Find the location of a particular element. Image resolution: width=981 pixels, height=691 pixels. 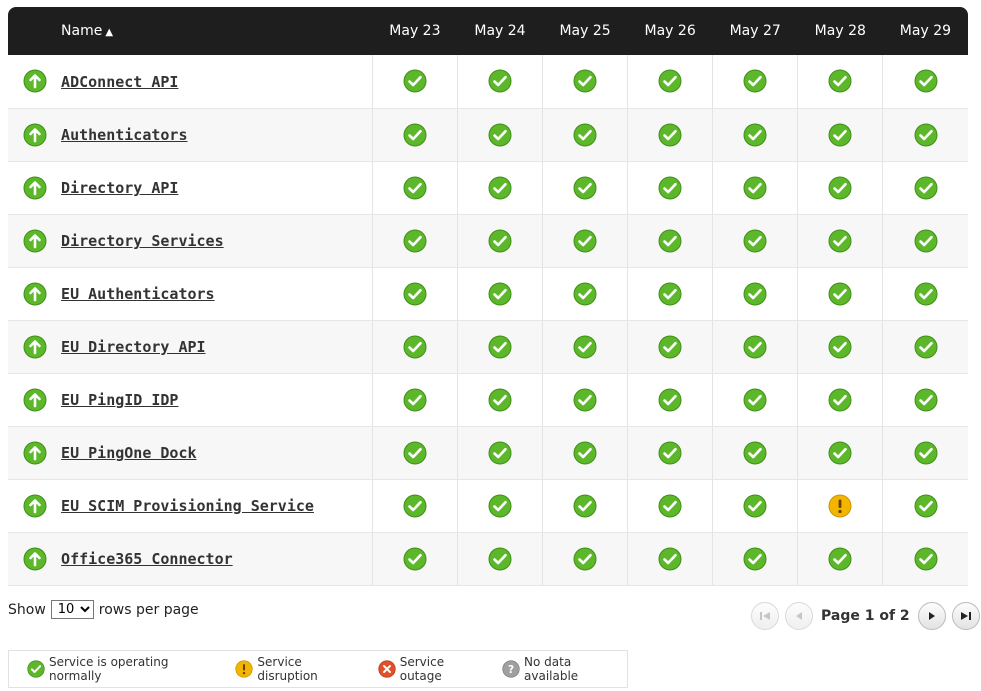

service-link: ADConnect API is located at coordinates (119, 82).